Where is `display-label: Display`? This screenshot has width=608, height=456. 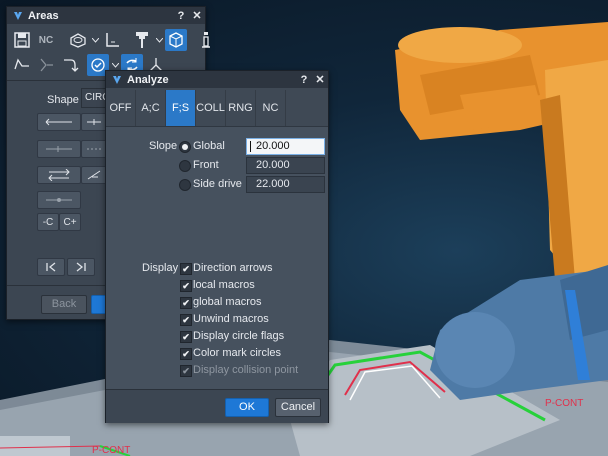 display-label: Display is located at coordinates (160, 268).